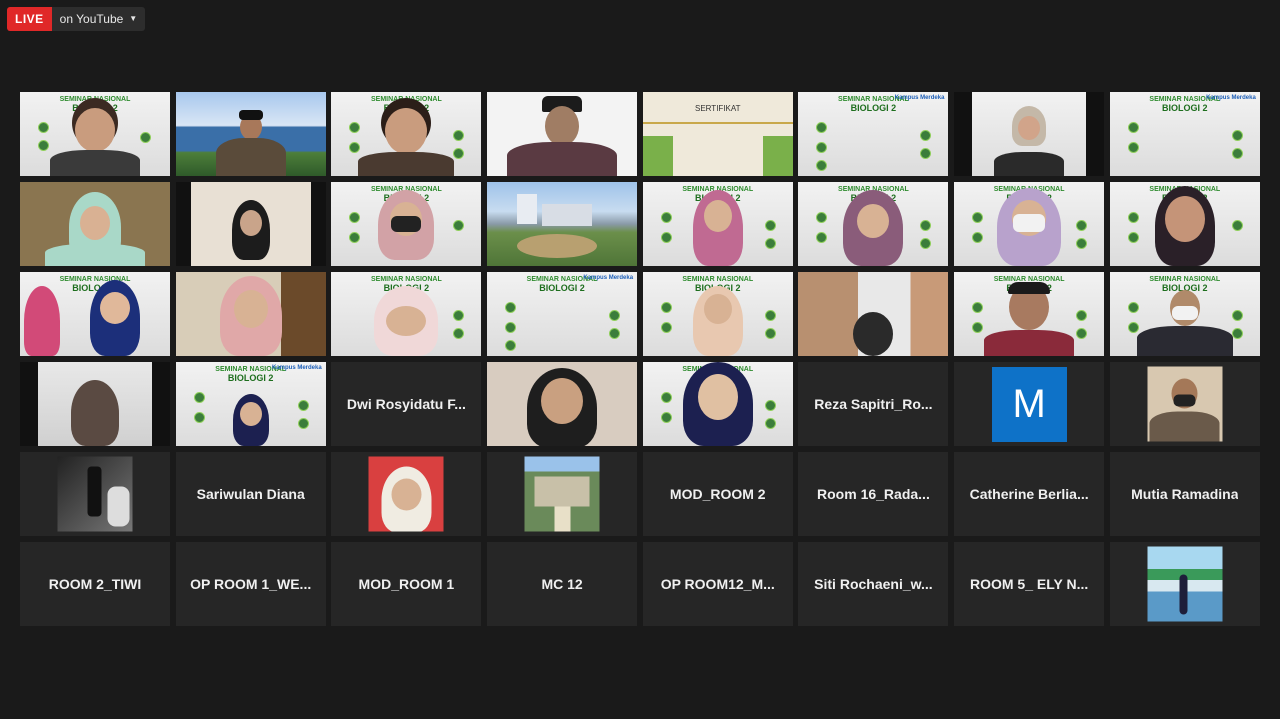  I want to click on video-tile-woman-white-hijab, so click(406, 494).